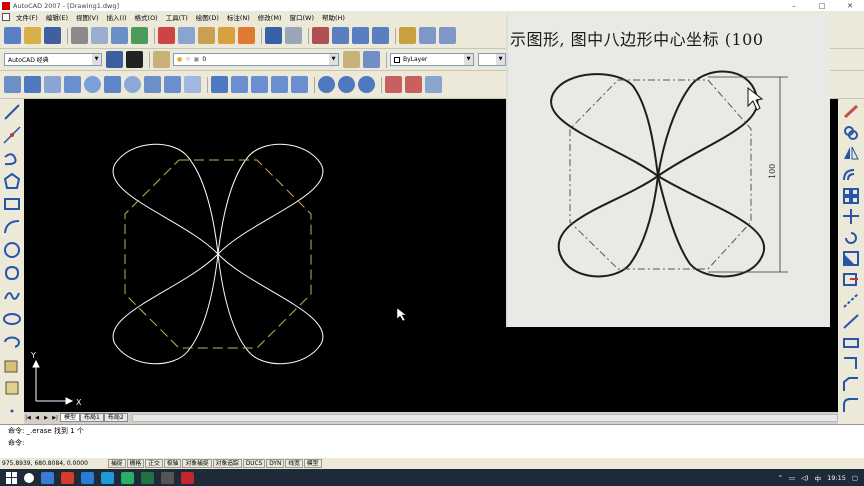  Describe the element at coordinates (146, 17) in the screenshot. I see `menu-format: 格式(O)` at that location.